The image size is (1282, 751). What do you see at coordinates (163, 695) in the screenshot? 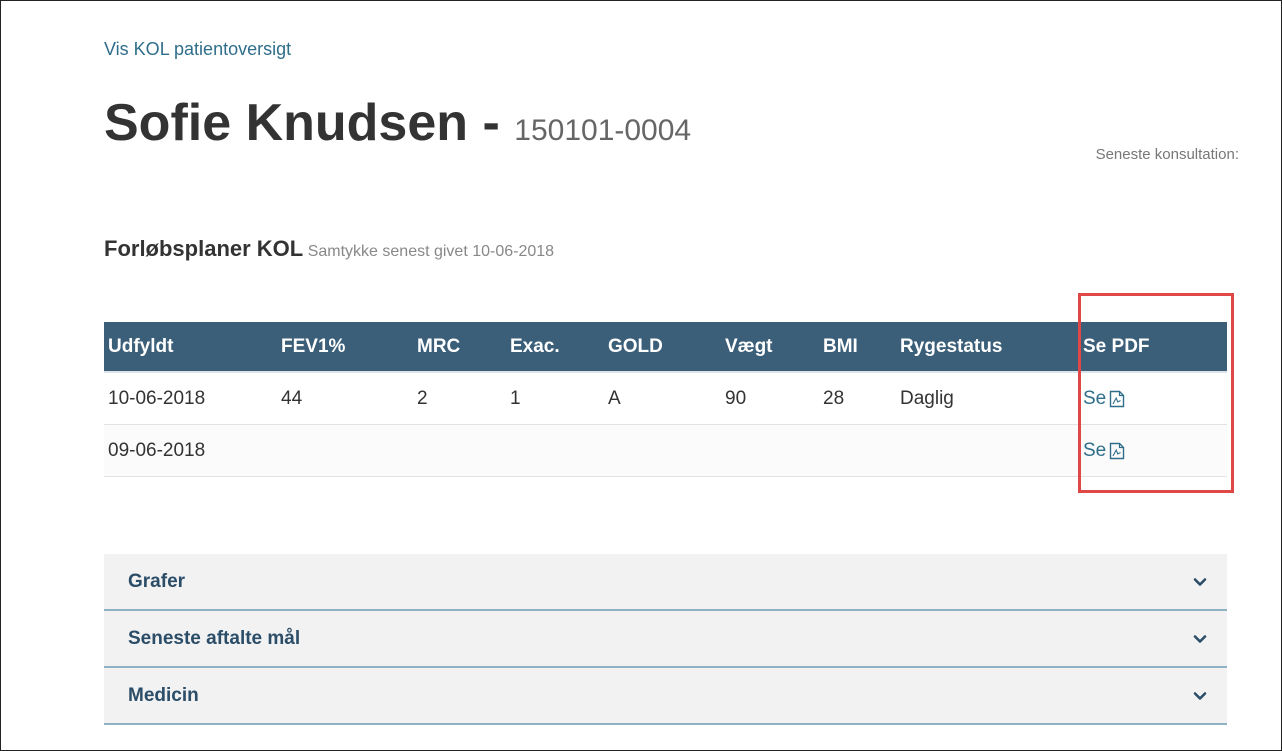
I see `accordion-label: Medicin` at bounding box center [163, 695].